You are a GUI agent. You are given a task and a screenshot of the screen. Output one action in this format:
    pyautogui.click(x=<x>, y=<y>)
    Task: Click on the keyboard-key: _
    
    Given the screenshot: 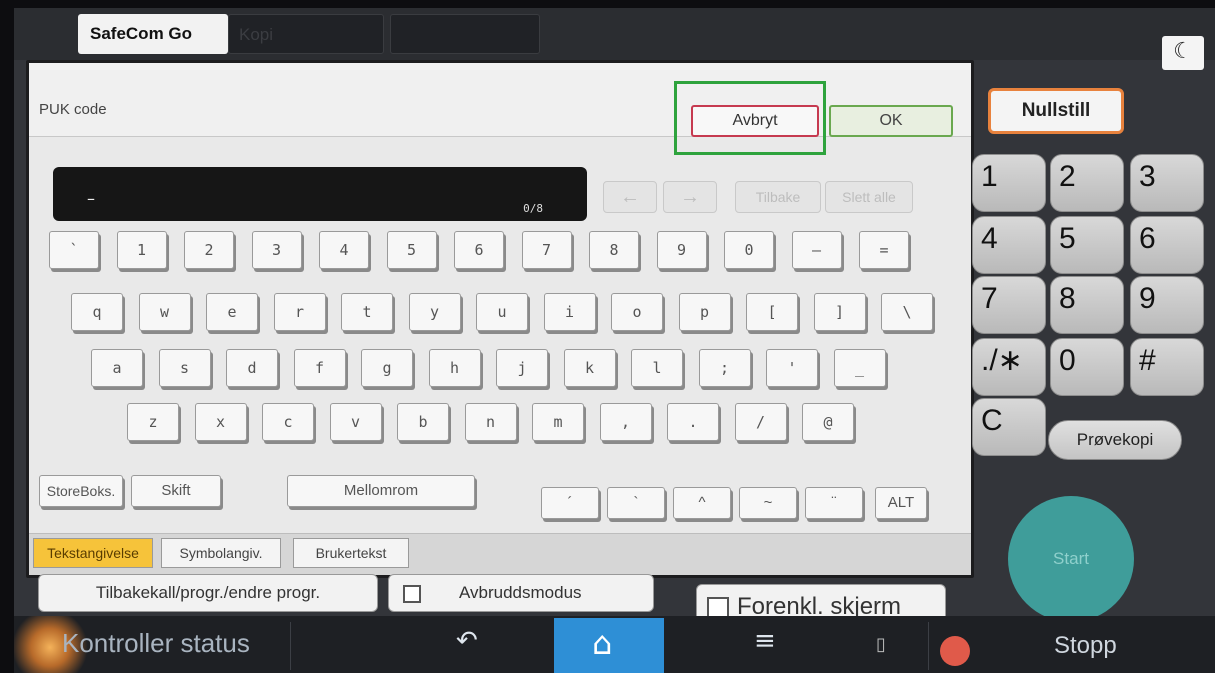 What is the action you would take?
    pyautogui.click(x=859, y=368)
    